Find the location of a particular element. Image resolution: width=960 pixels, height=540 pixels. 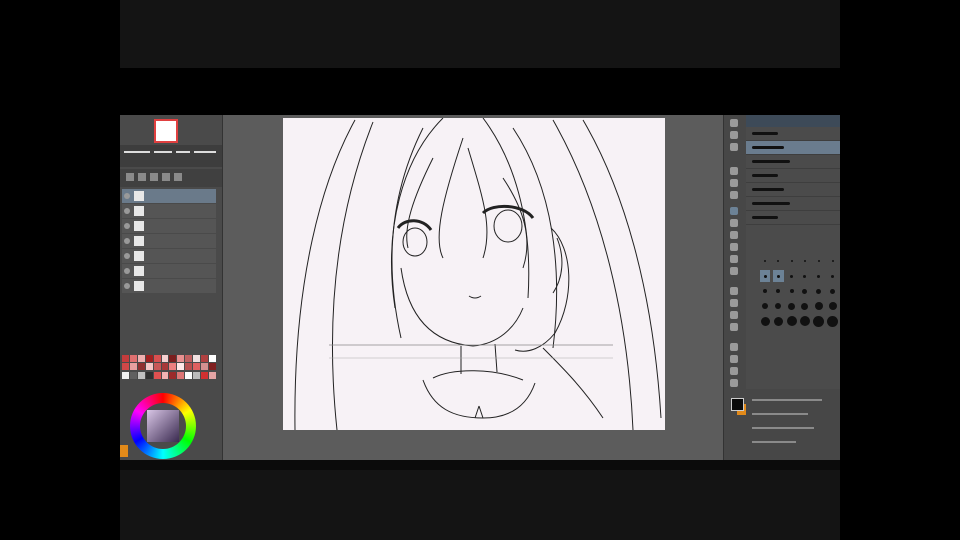

hand-tool-icon is located at coordinates (734, 123).